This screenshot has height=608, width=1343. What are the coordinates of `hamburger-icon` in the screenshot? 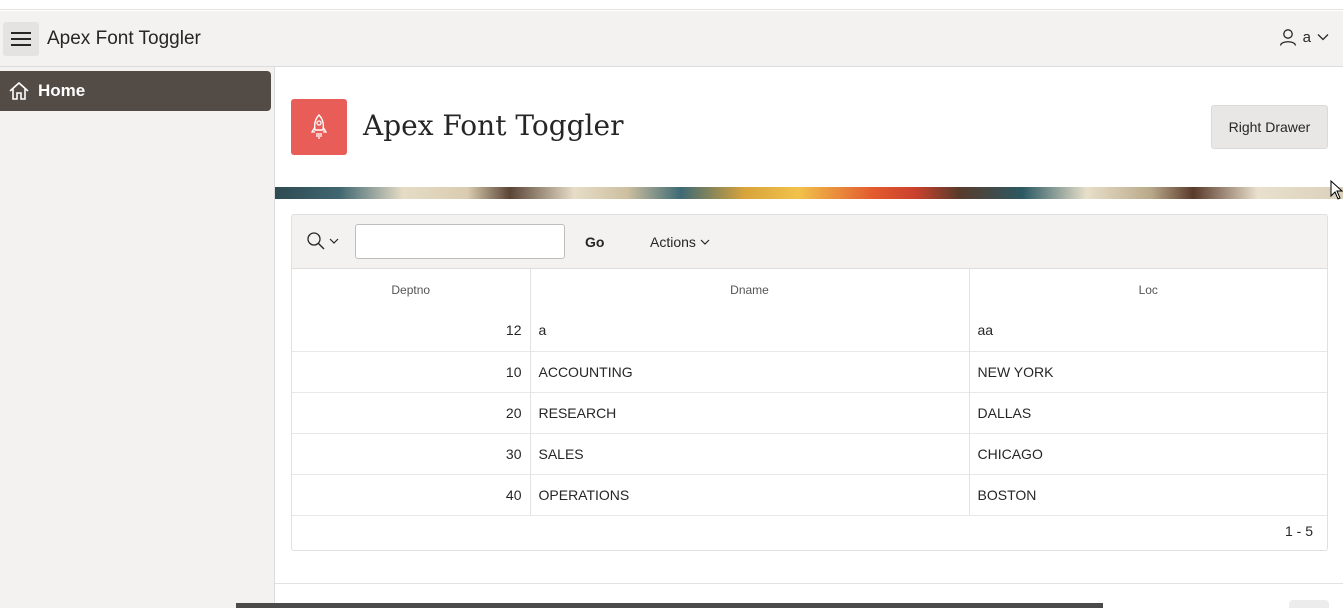 It's located at (21, 39).